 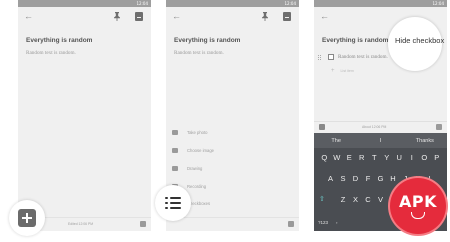 I want to click on add-list-item: + List item, so click(x=342, y=71).